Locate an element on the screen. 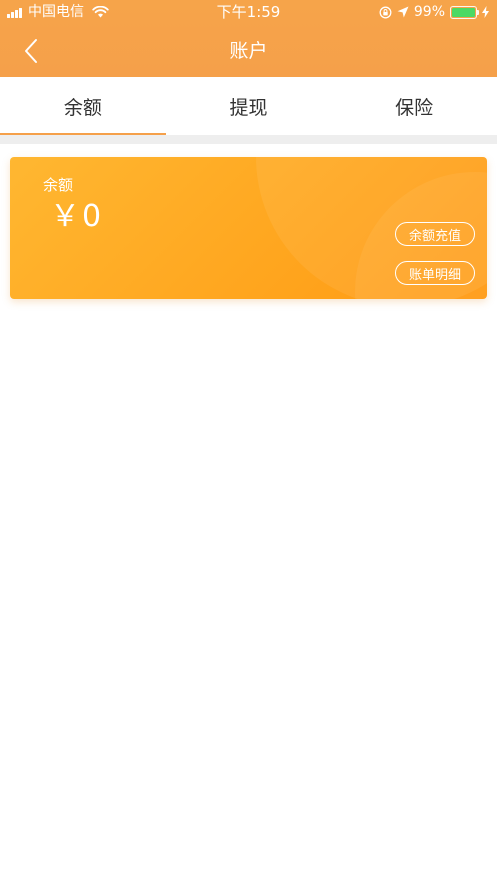  balance-amount: ￥0 is located at coordinates (77, 216).